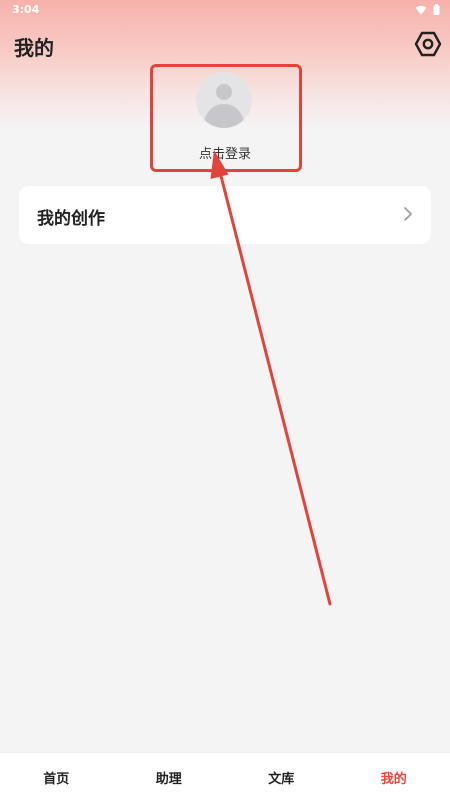  I want to click on bottom-nav: 首页 助理 文库 我的, so click(225, 776).